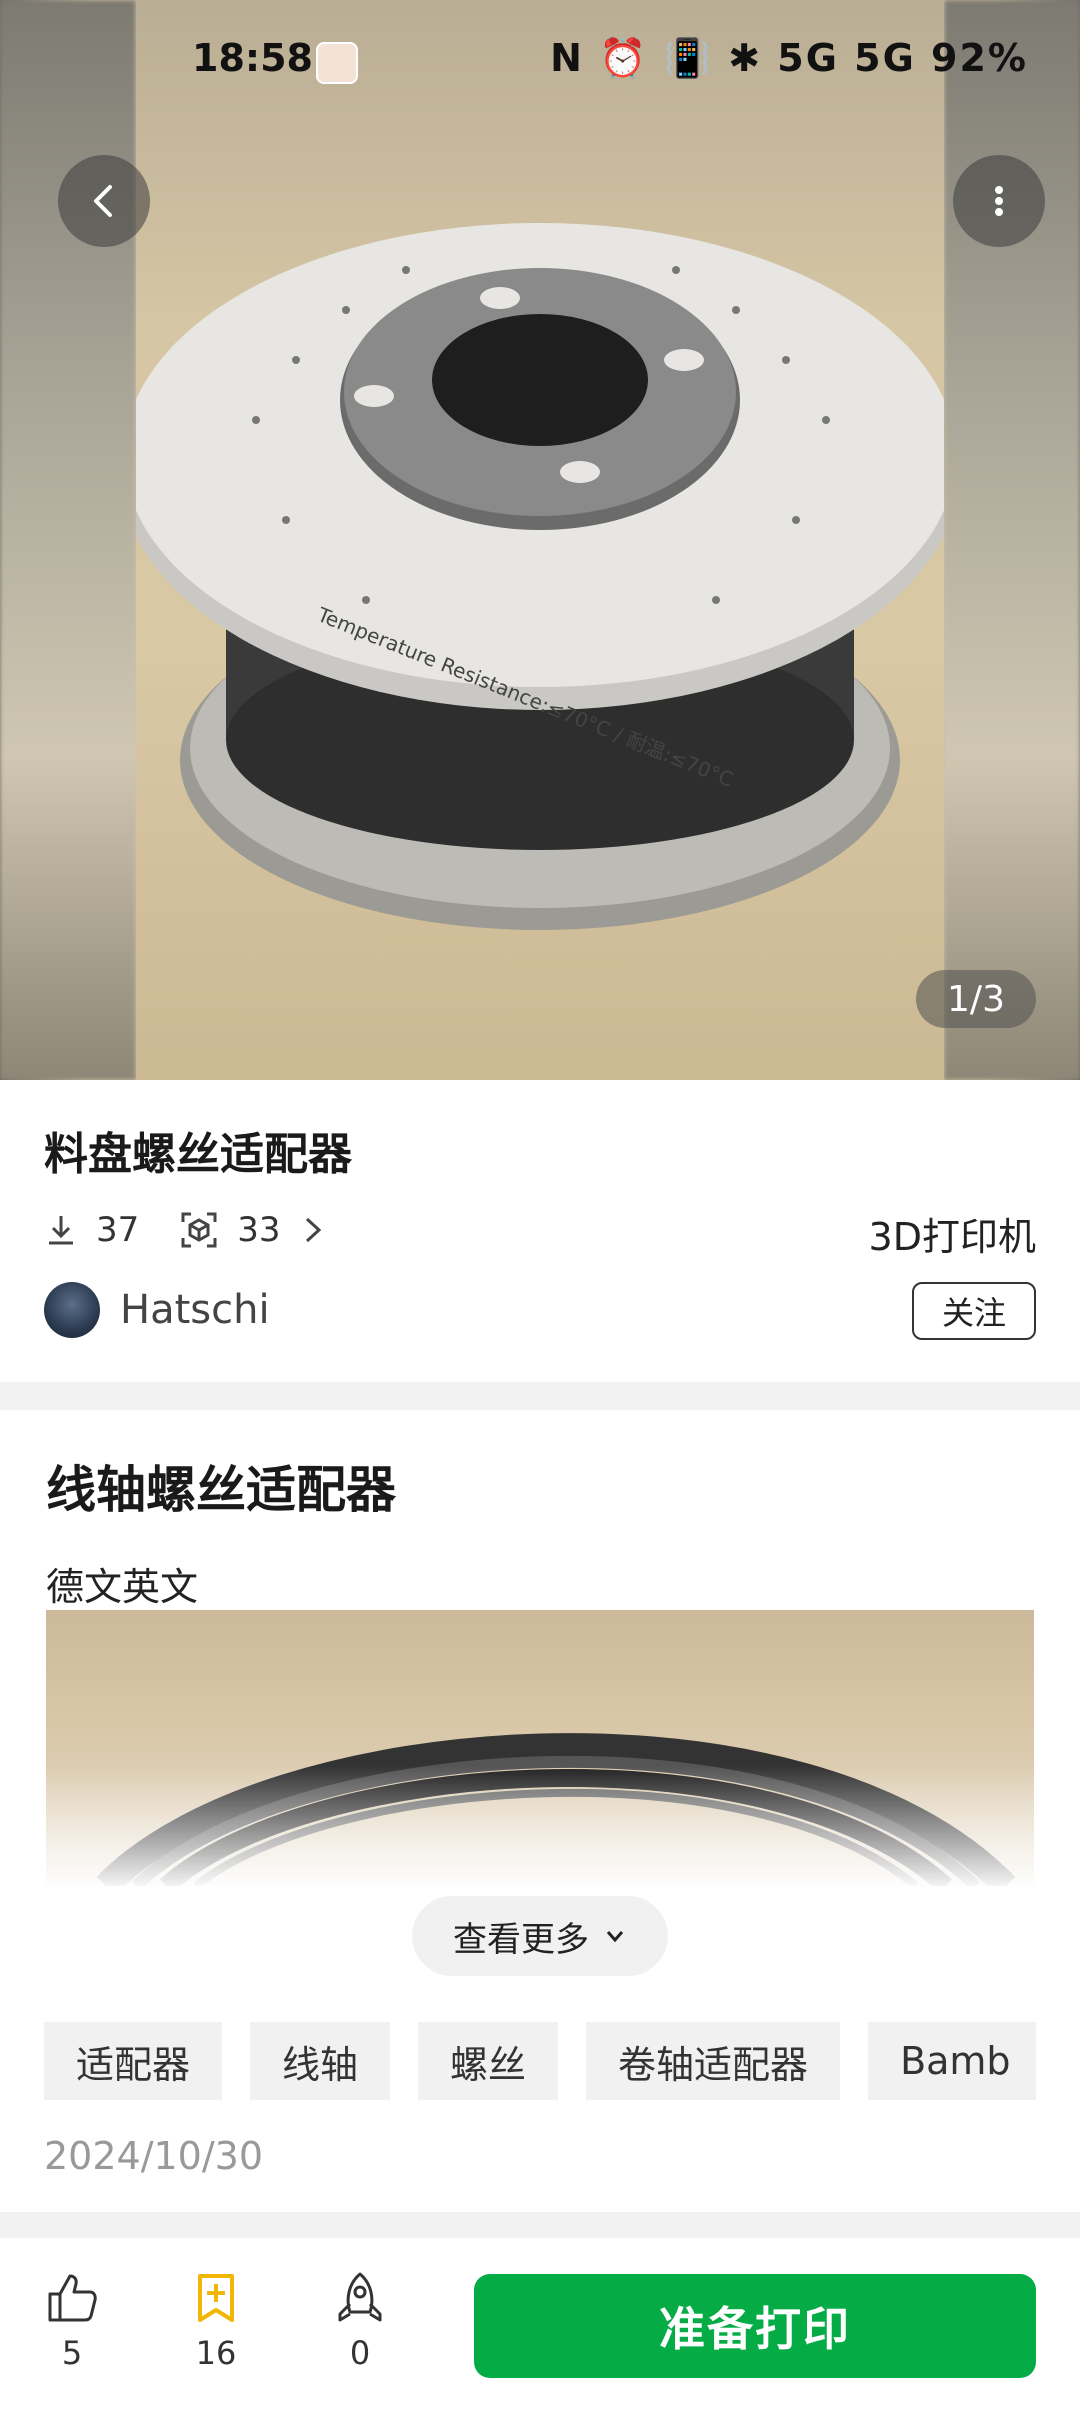 Image resolution: width=1080 pixels, height=2412 pixels. Describe the element at coordinates (540, 1748) in the screenshot. I see `description-image` at that location.